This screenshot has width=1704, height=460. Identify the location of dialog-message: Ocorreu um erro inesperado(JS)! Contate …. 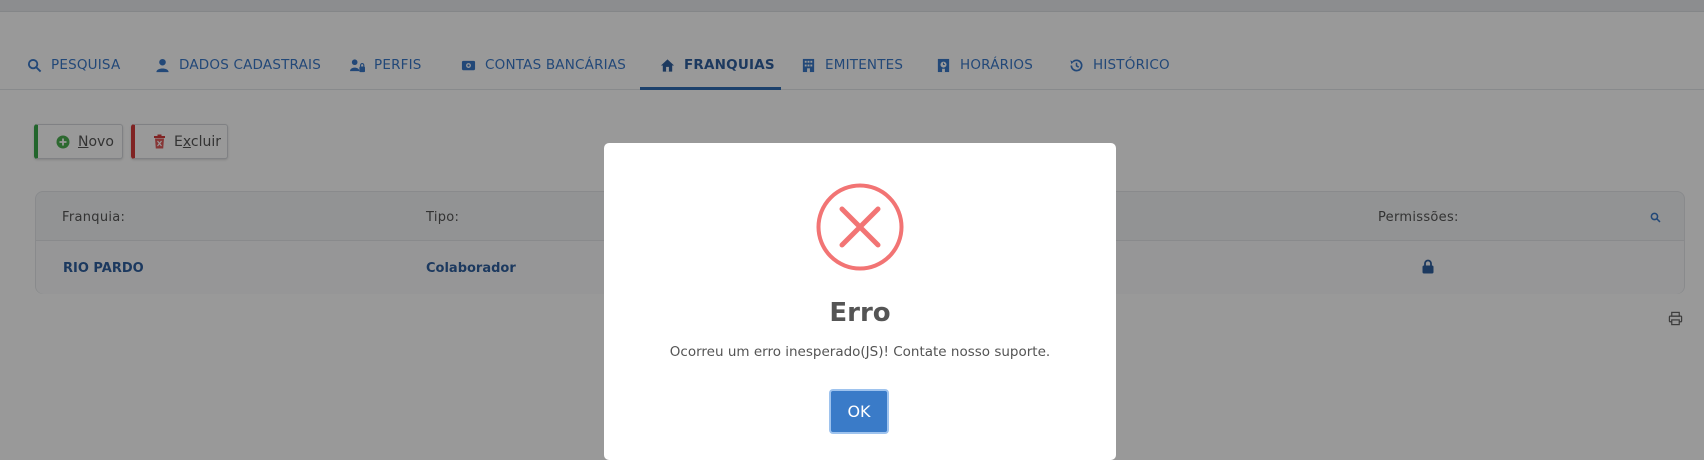
(860, 352).